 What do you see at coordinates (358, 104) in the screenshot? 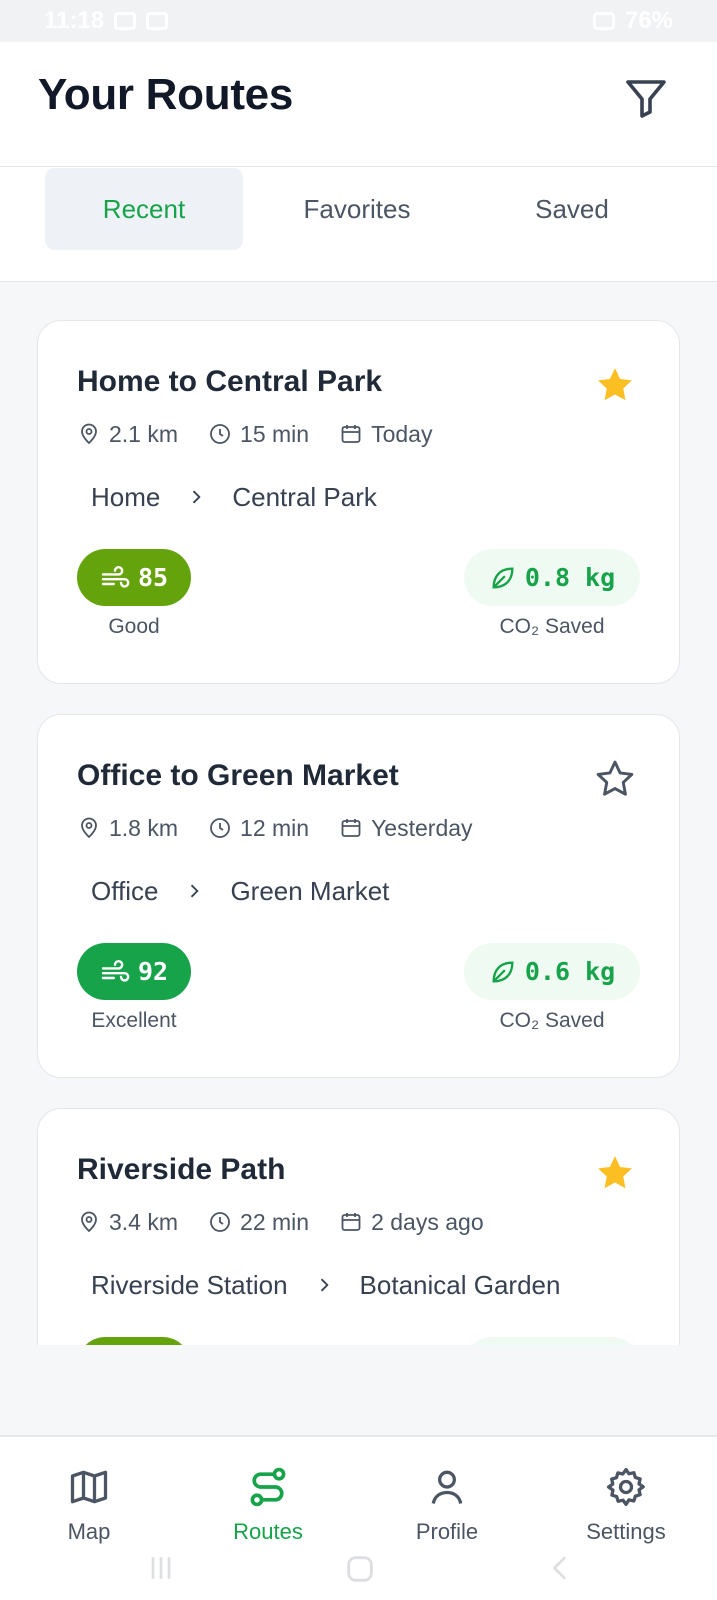
I see `app-header: Your Routes` at bounding box center [358, 104].